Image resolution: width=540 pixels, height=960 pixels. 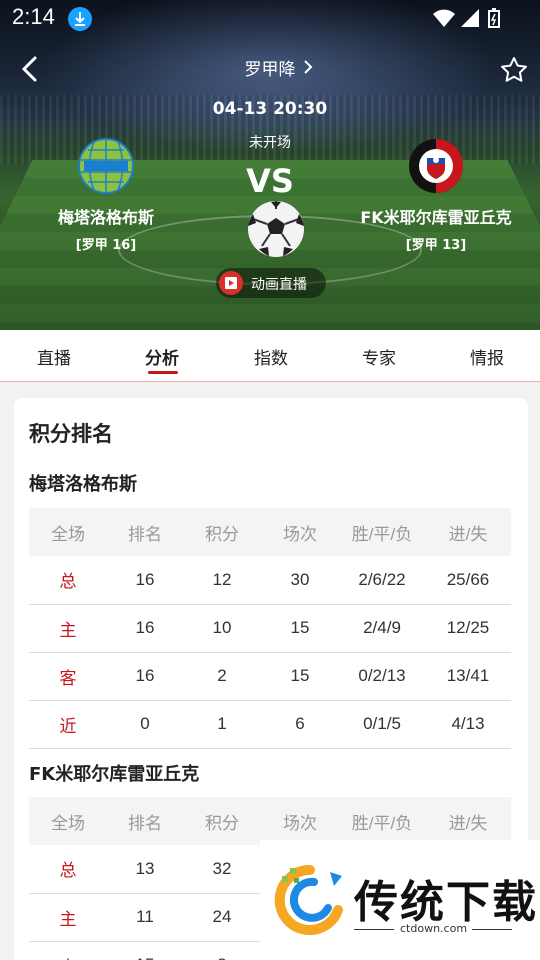 I want to click on row-label: 近, so click(x=68, y=724).